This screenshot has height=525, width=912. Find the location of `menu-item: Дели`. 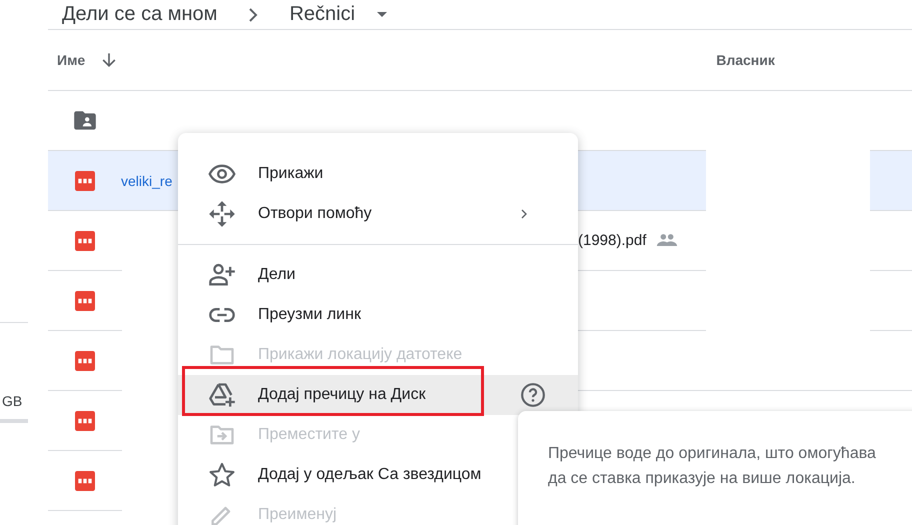

menu-item: Дели is located at coordinates (378, 275).